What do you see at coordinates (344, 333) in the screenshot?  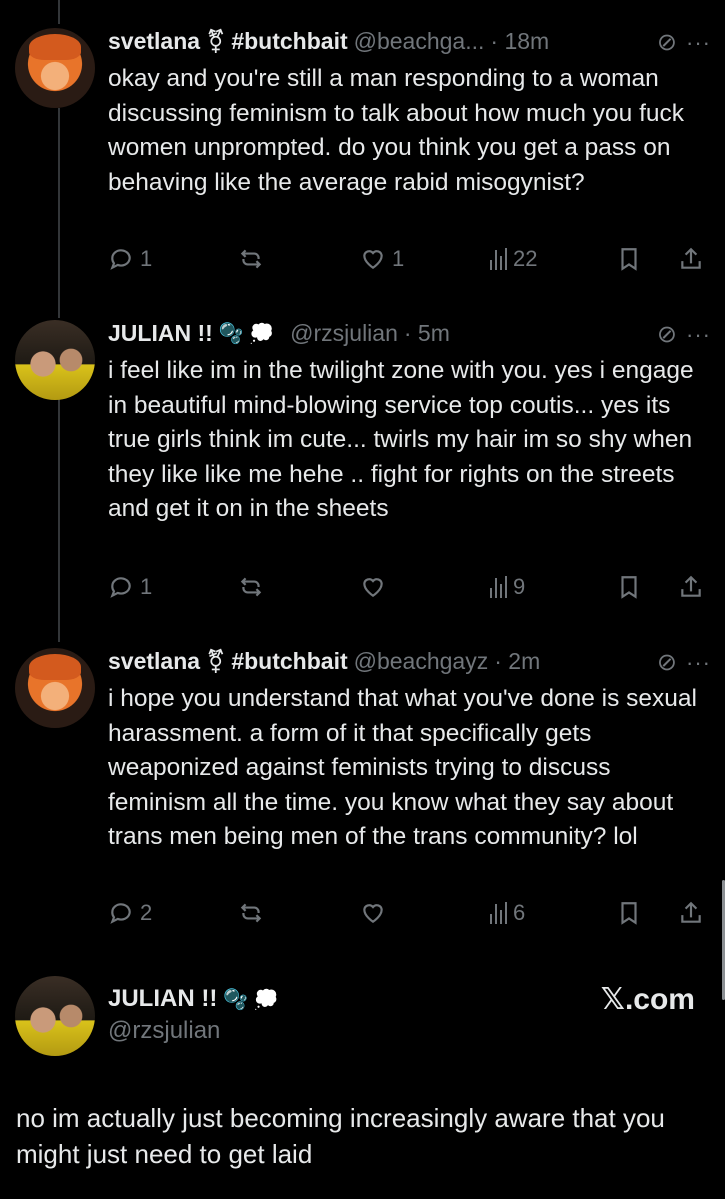 I see `handle: @rzsjulian` at bounding box center [344, 333].